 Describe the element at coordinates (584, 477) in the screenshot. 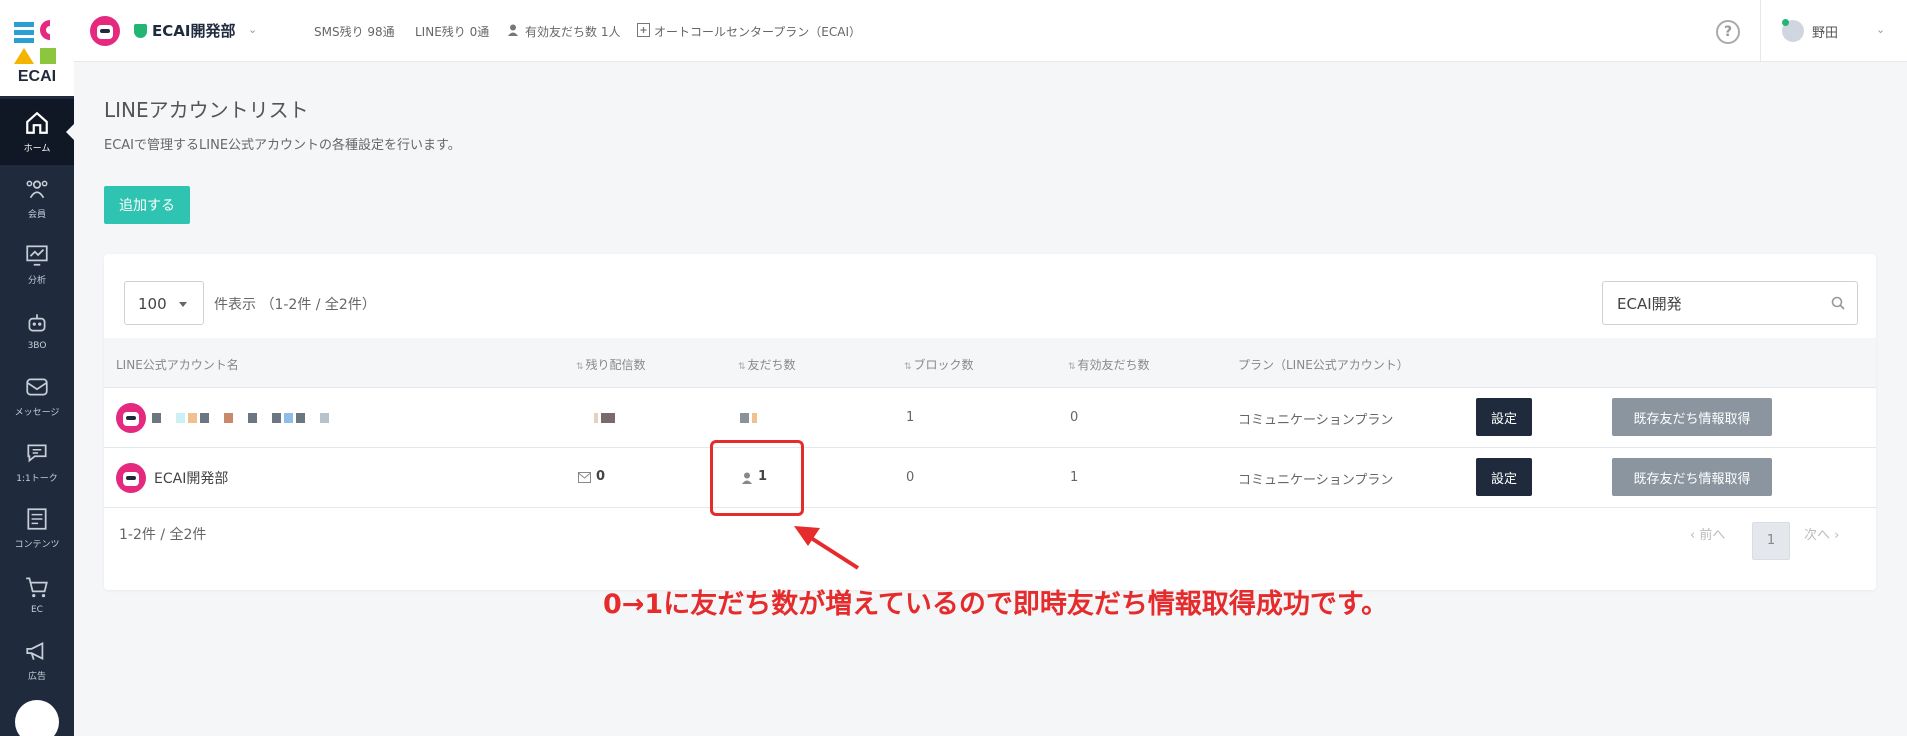

I see `mail-icon` at that location.